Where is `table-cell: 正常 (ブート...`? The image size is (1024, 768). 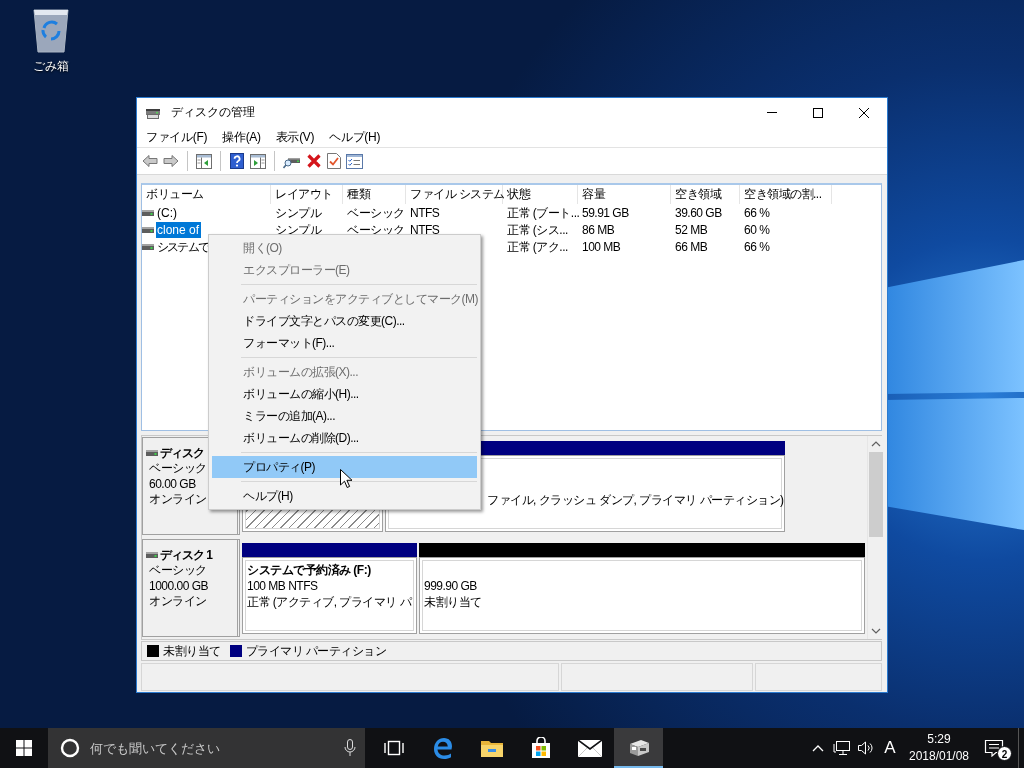
table-cell: 正常 (ブート... is located at coordinates (543, 212).